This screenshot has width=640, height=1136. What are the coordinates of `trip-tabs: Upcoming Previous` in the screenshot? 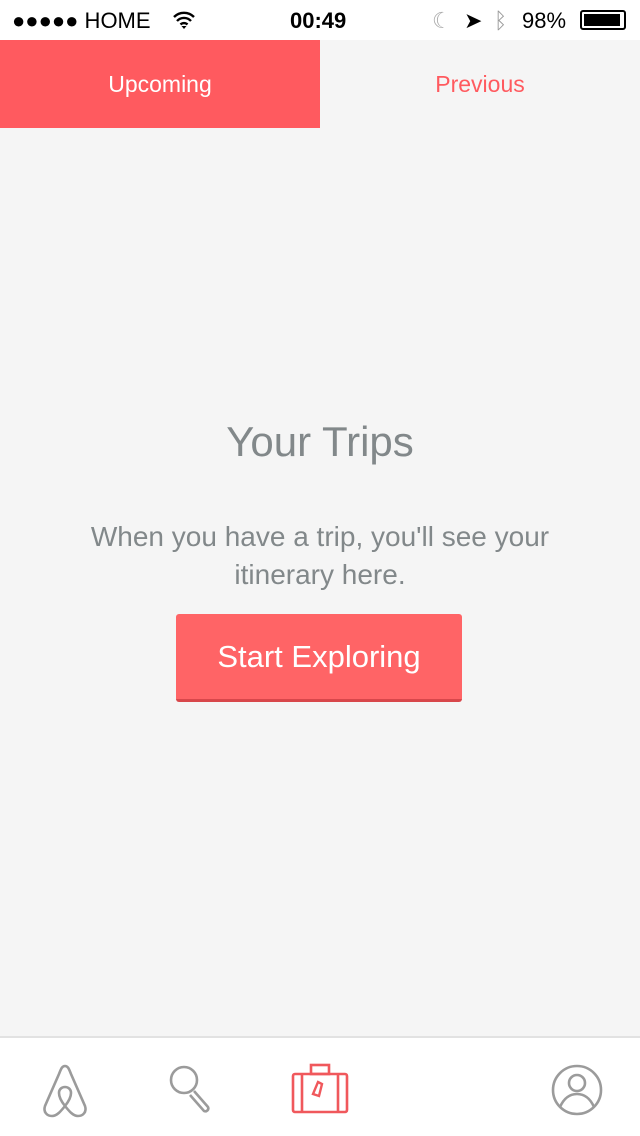 It's located at (320, 84).